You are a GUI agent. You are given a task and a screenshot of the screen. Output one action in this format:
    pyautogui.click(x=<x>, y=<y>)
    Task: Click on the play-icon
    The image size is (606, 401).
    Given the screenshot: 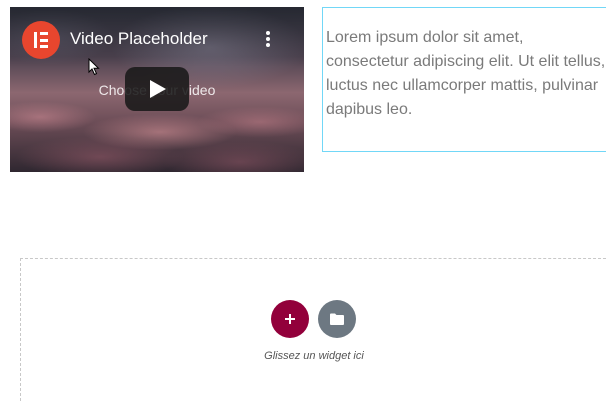 What is the action you would take?
    pyautogui.click(x=158, y=89)
    